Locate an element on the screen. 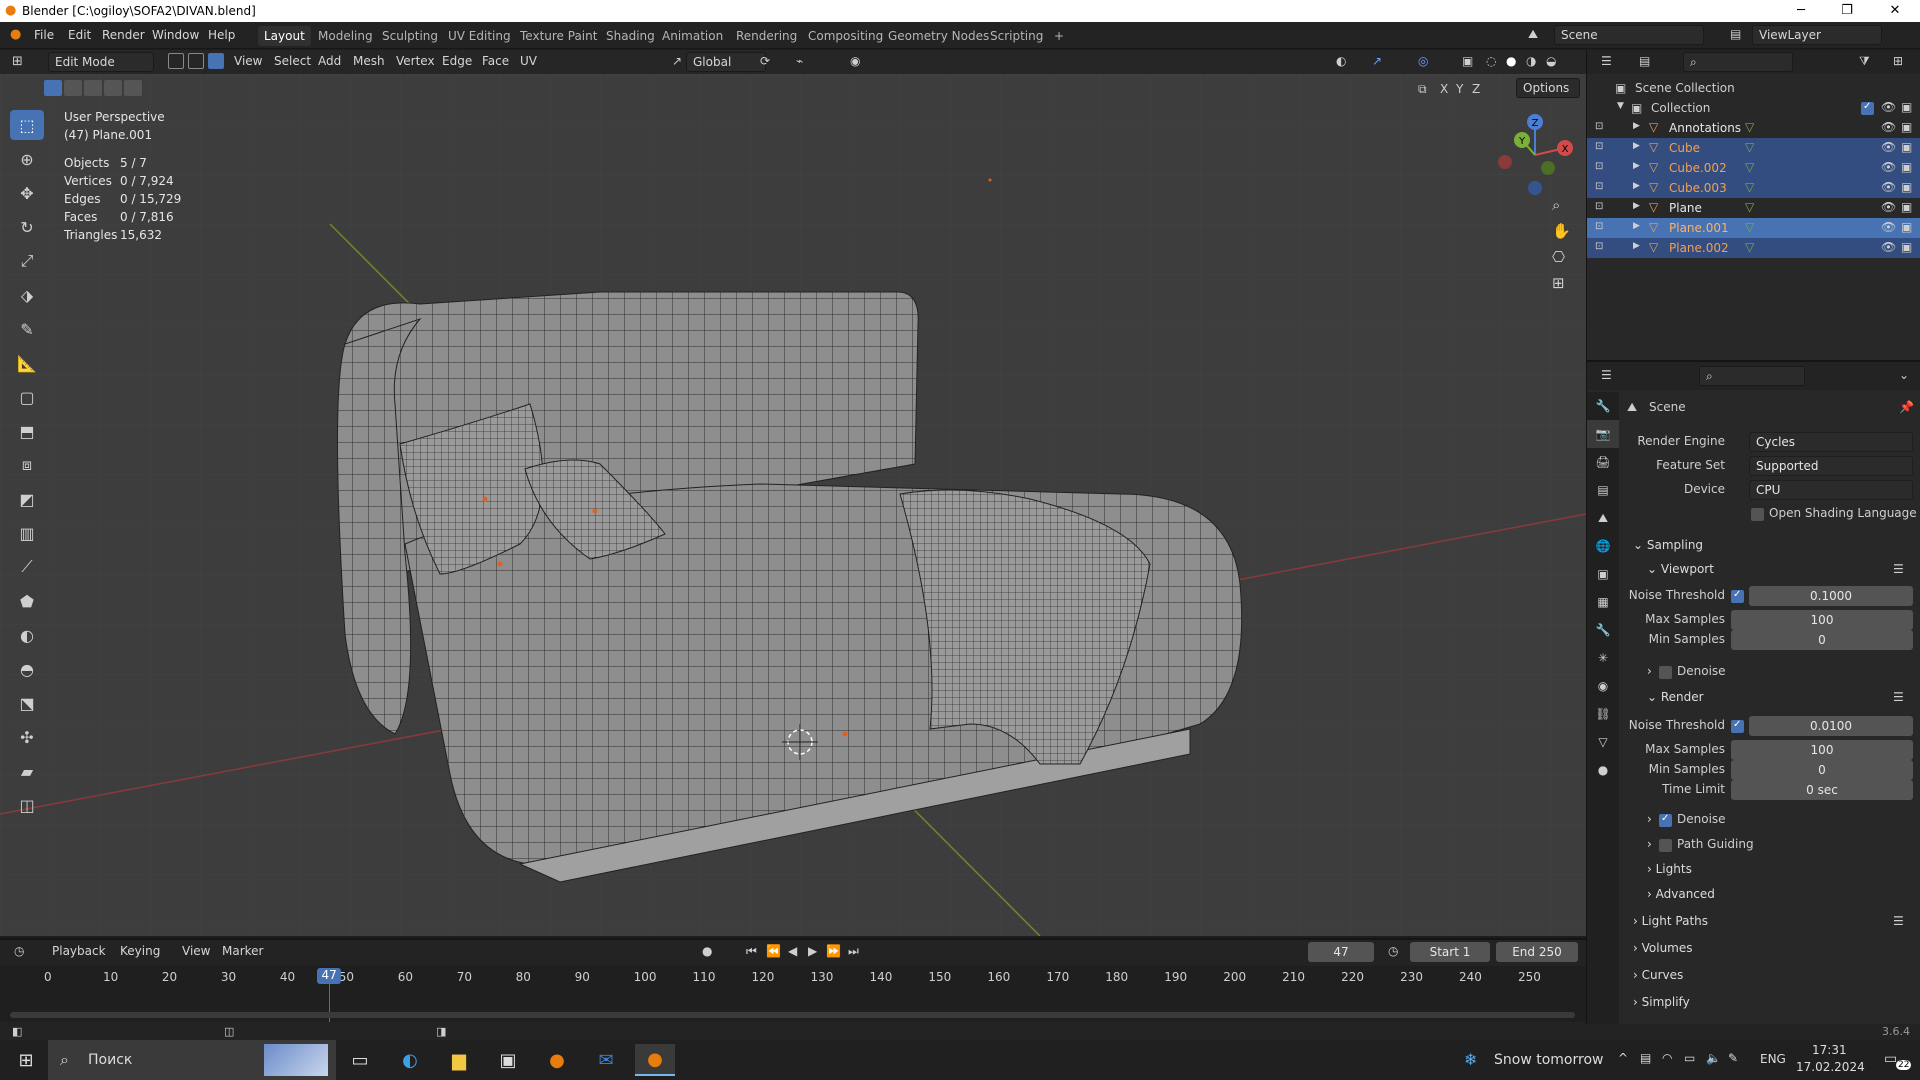 This screenshot has width=1920, height=1080. options-dropdown: Options is located at coordinates (1548, 88).